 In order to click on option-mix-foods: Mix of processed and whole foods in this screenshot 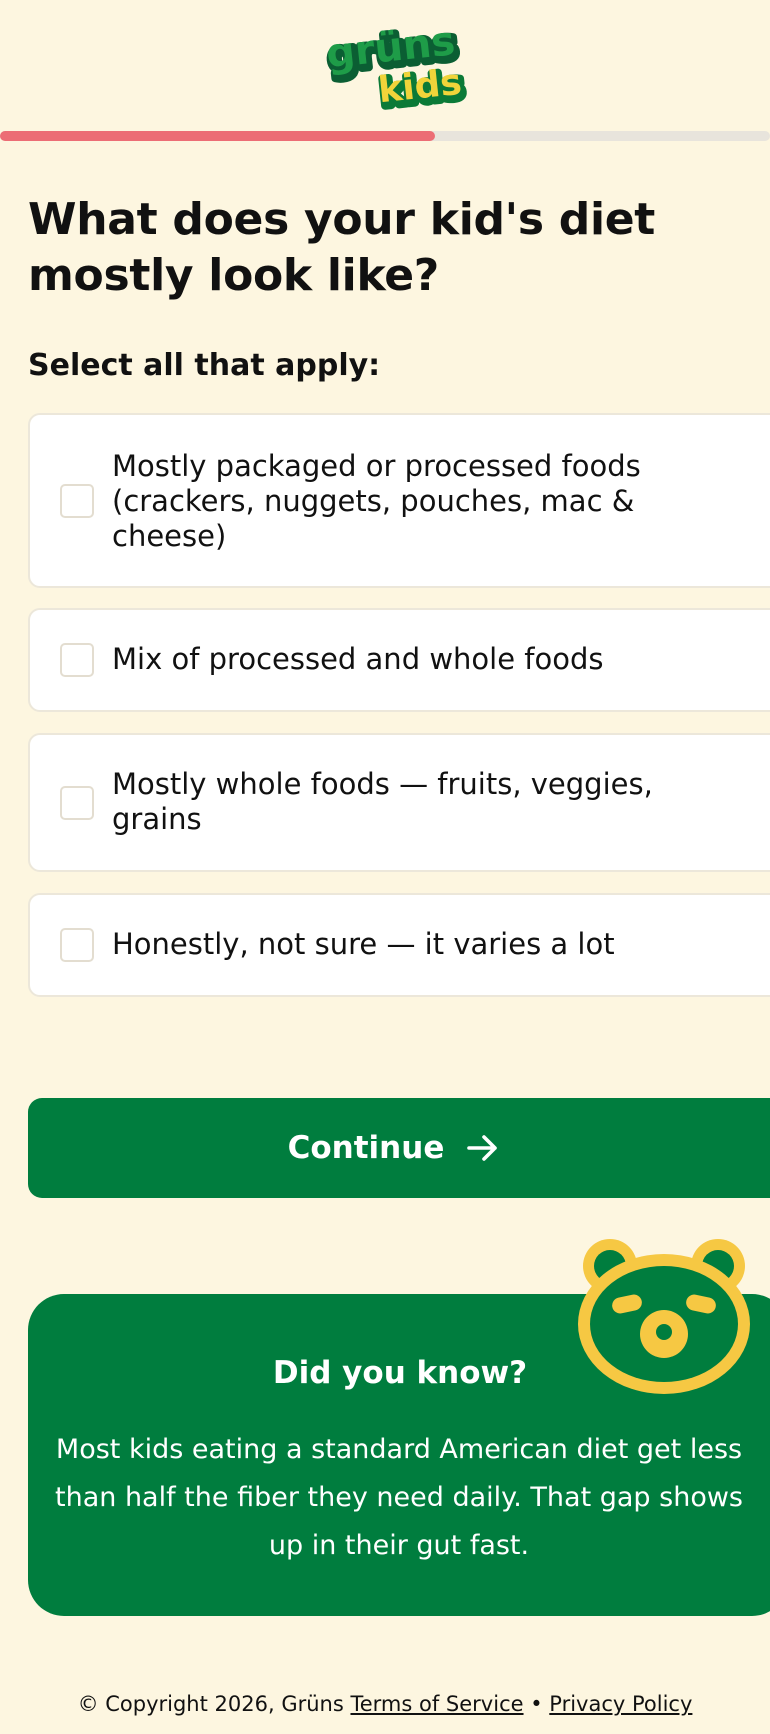, I will do `click(399, 660)`.